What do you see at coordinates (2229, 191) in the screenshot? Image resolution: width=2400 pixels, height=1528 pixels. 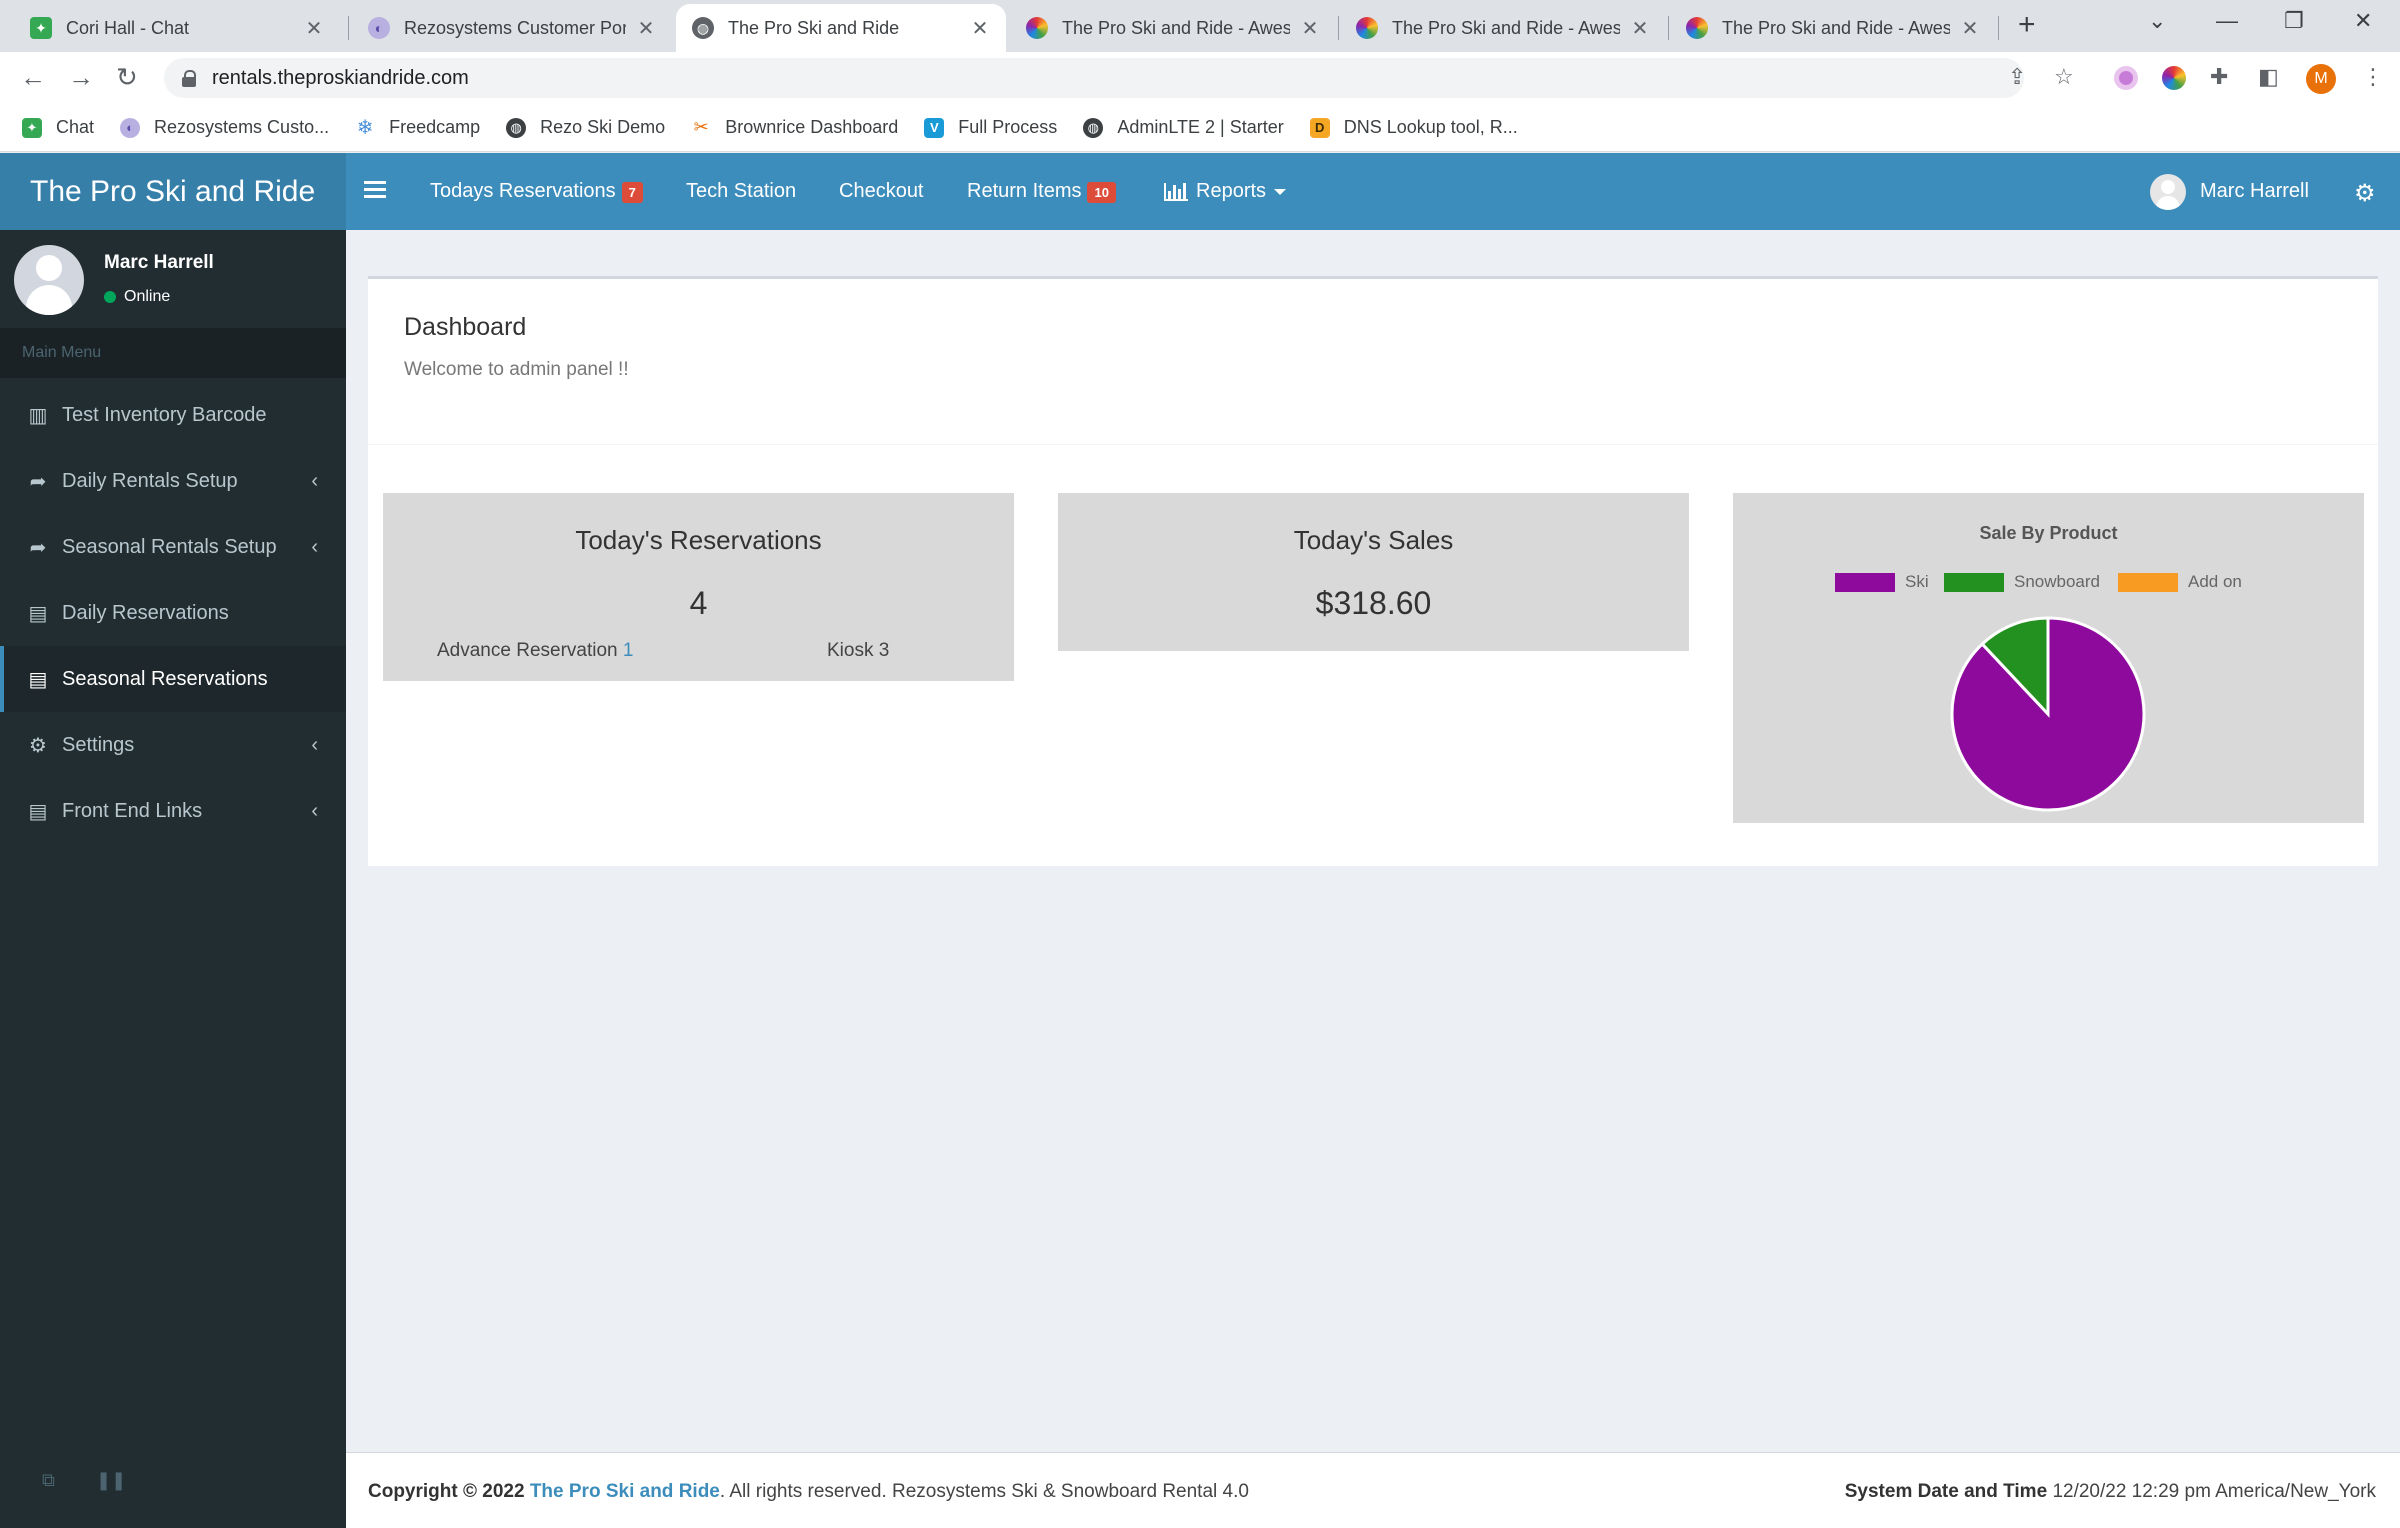 I see `user-menu: Marc Harrell` at bounding box center [2229, 191].